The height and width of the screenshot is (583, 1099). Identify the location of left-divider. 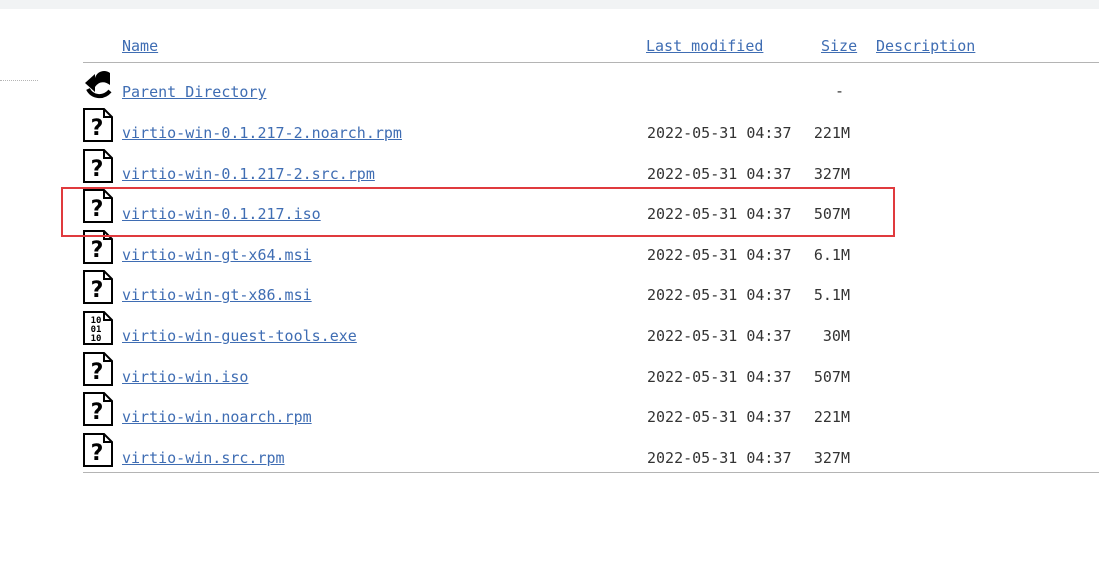
(19, 80).